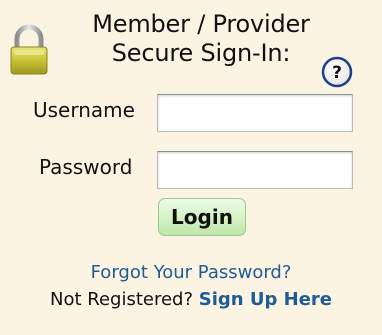 Image resolution: width=382 pixels, height=335 pixels. Describe the element at coordinates (255, 113) in the screenshot. I see `username-field` at that location.